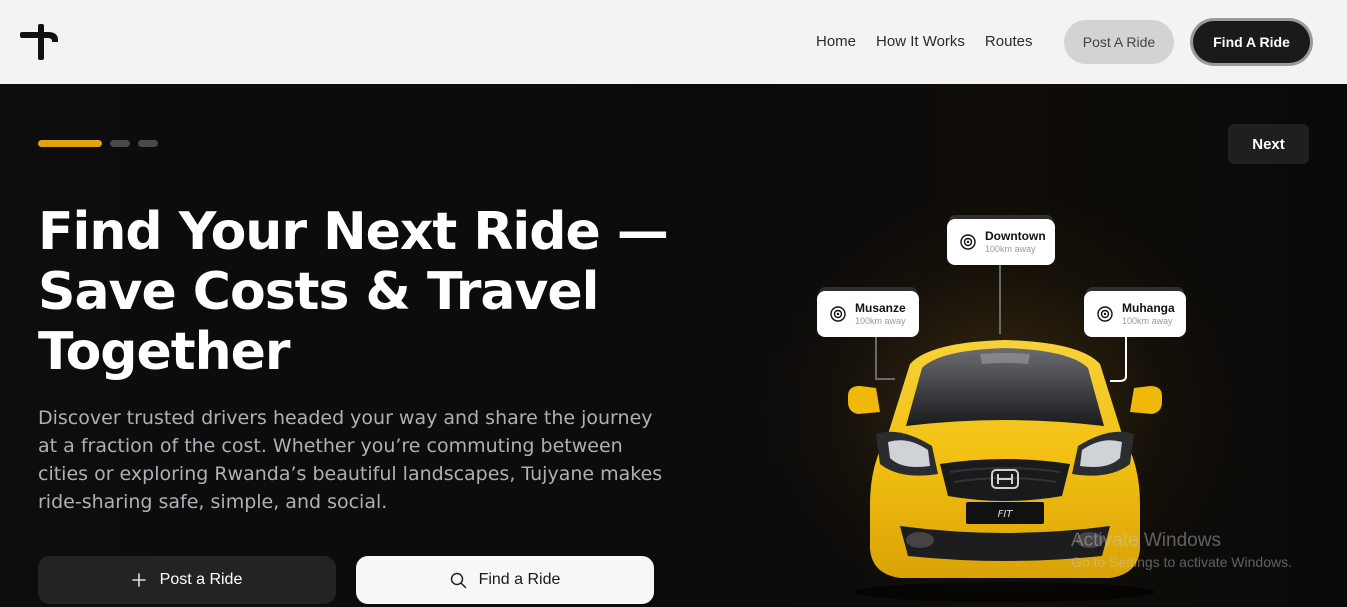  Describe the element at coordinates (1015, 236) in the screenshot. I see `location-name: Downtown` at that location.